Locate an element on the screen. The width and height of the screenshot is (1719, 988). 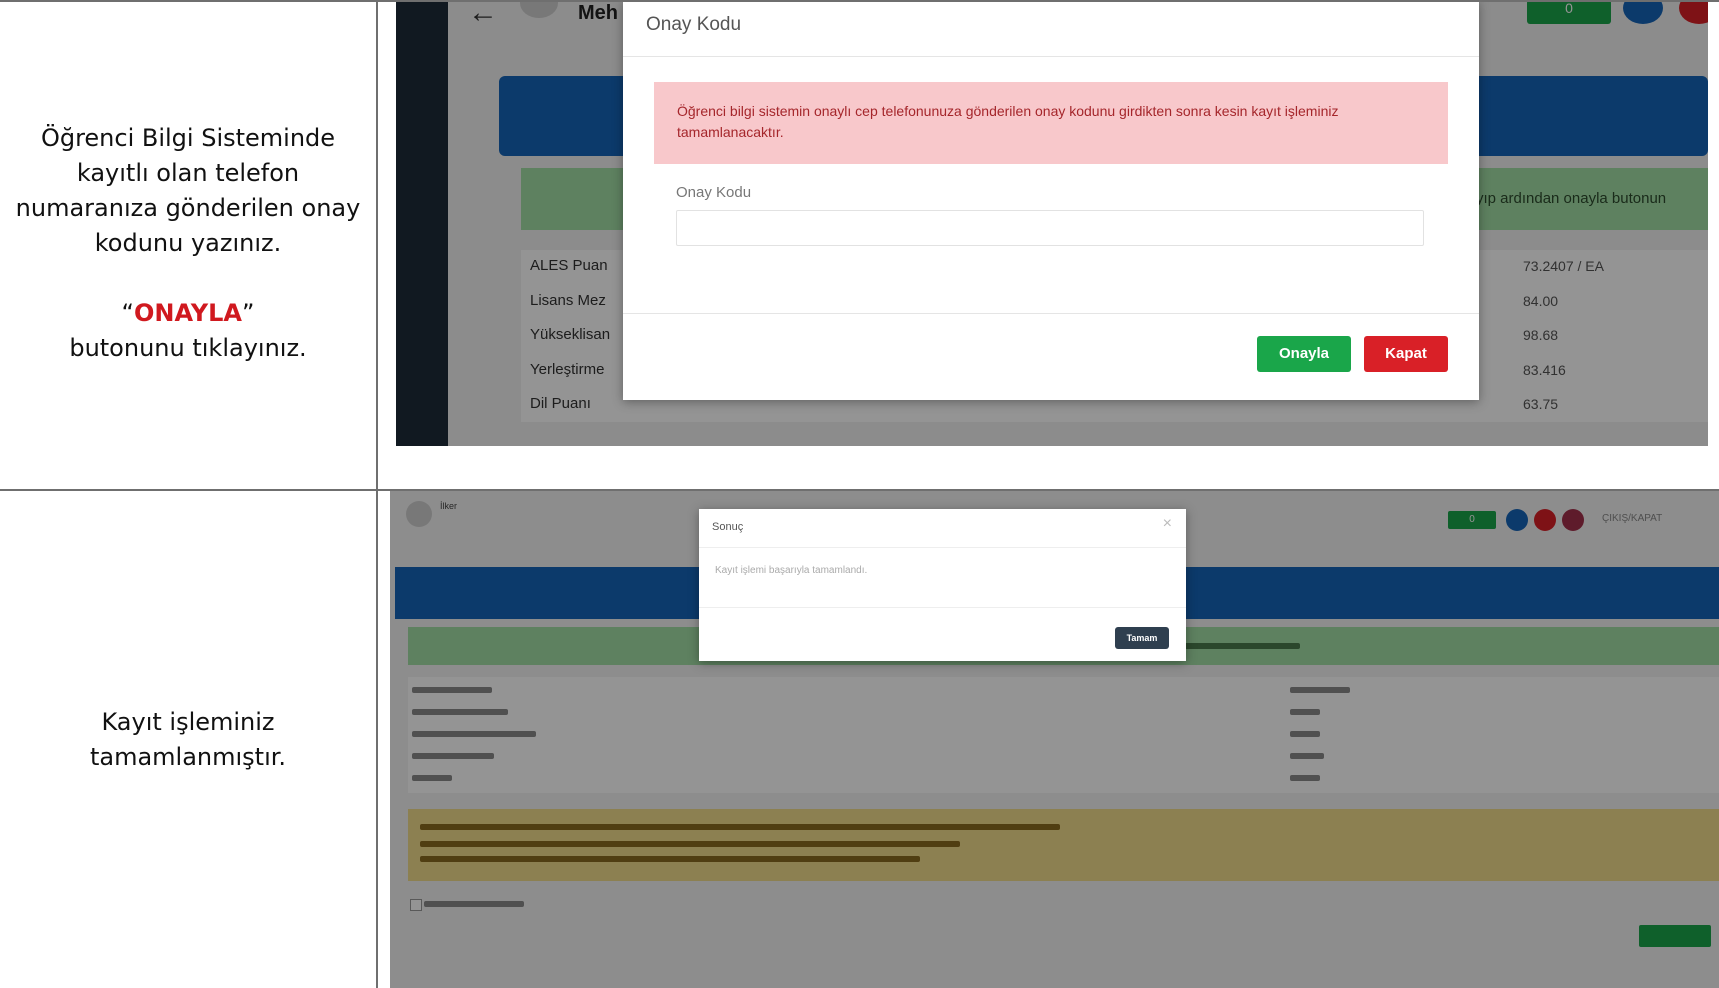
step1-line-2: kayıtlı olan telefon is located at coordinates (188, 173).